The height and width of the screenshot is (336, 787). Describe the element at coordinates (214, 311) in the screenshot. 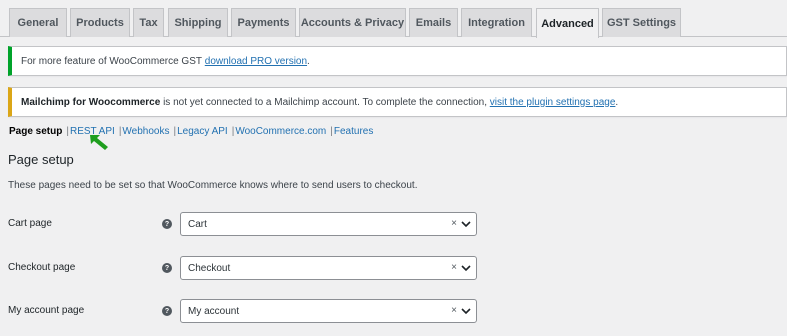

I see `my-account-page-value: My account` at that location.